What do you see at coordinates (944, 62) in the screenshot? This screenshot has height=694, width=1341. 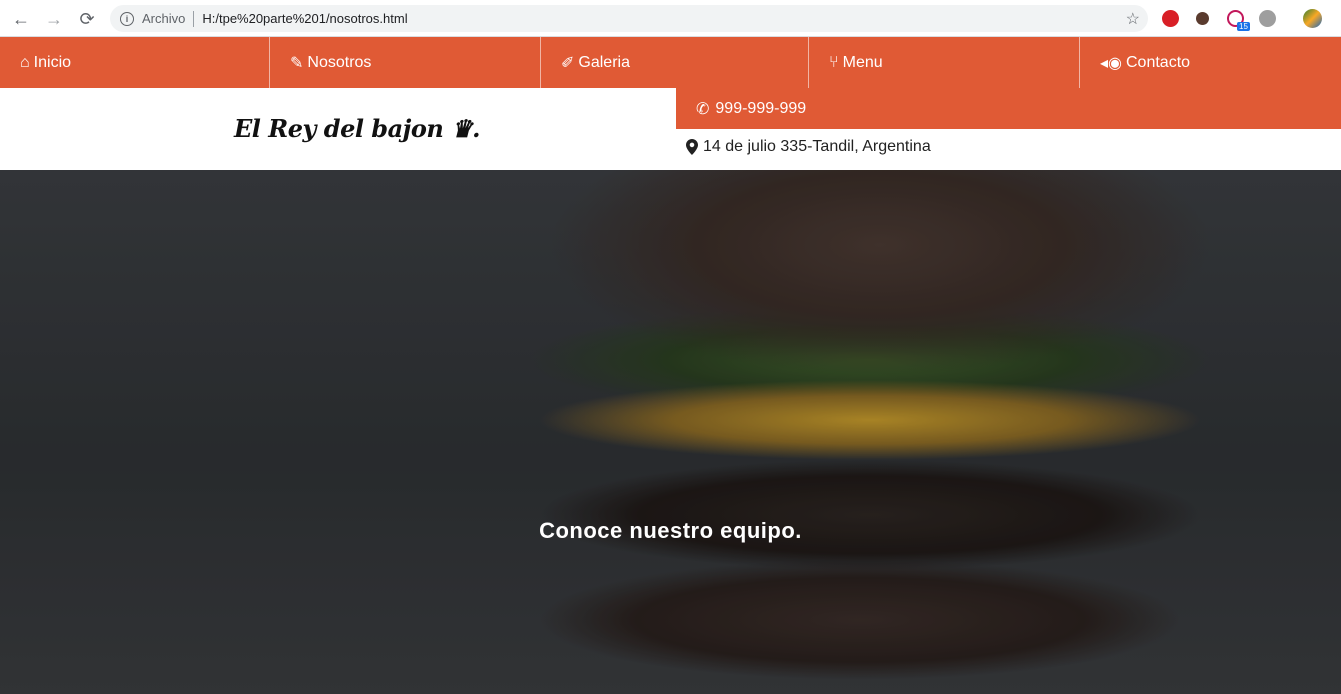 I see `nav-item-menu: ⑂ Menu` at bounding box center [944, 62].